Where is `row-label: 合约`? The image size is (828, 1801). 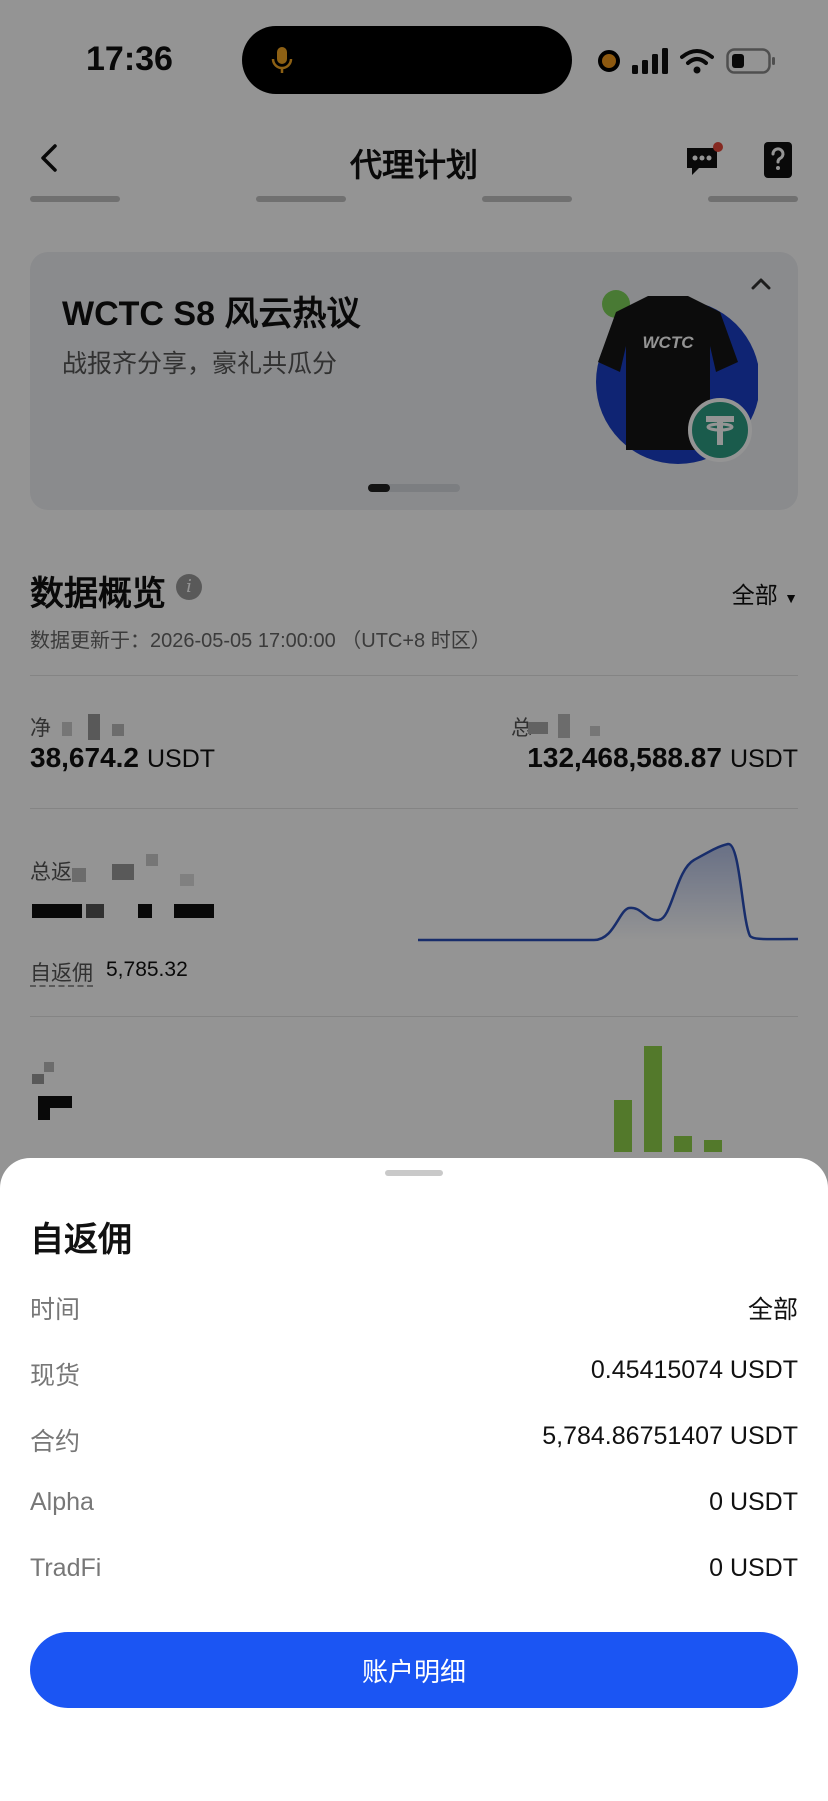
row-label: 合约 is located at coordinates (55, 1442).